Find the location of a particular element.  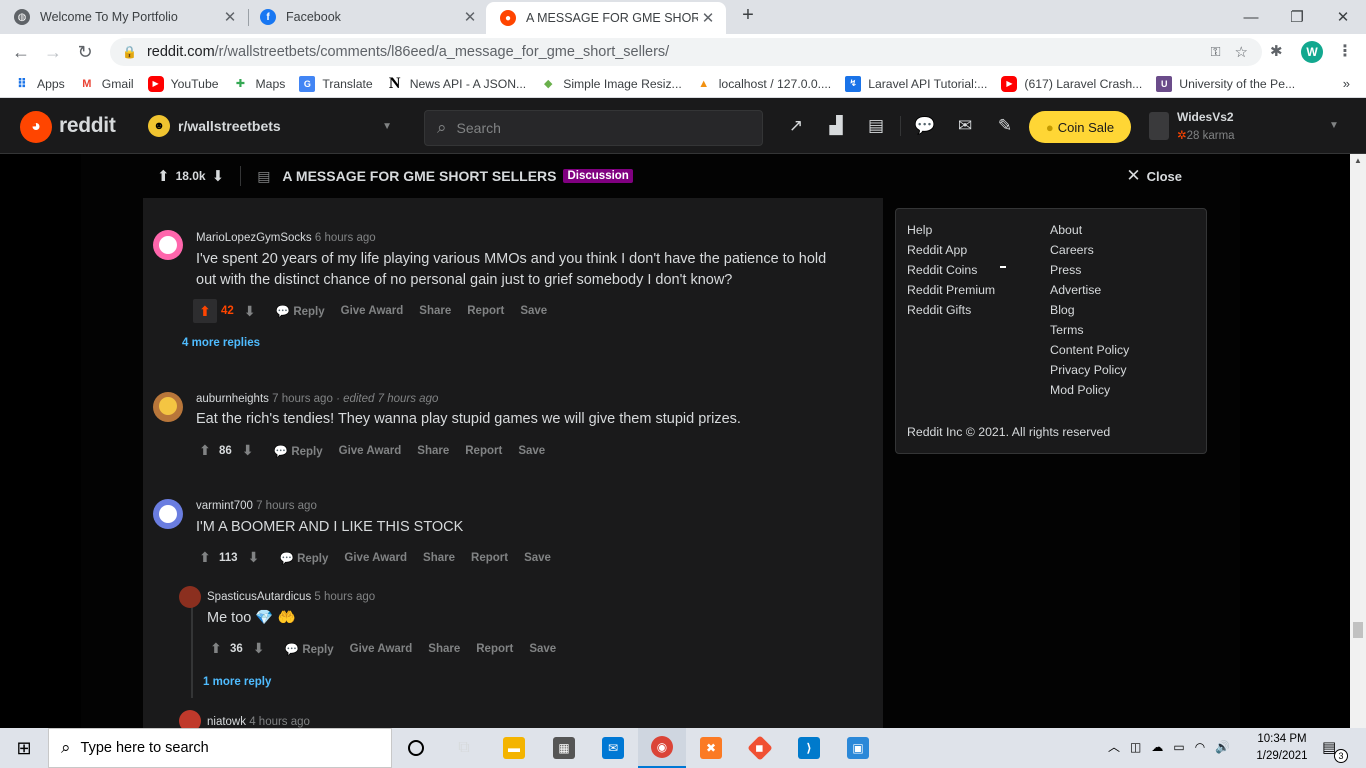

bookmark-translate: G Translate is located at coordinates (336, 83).